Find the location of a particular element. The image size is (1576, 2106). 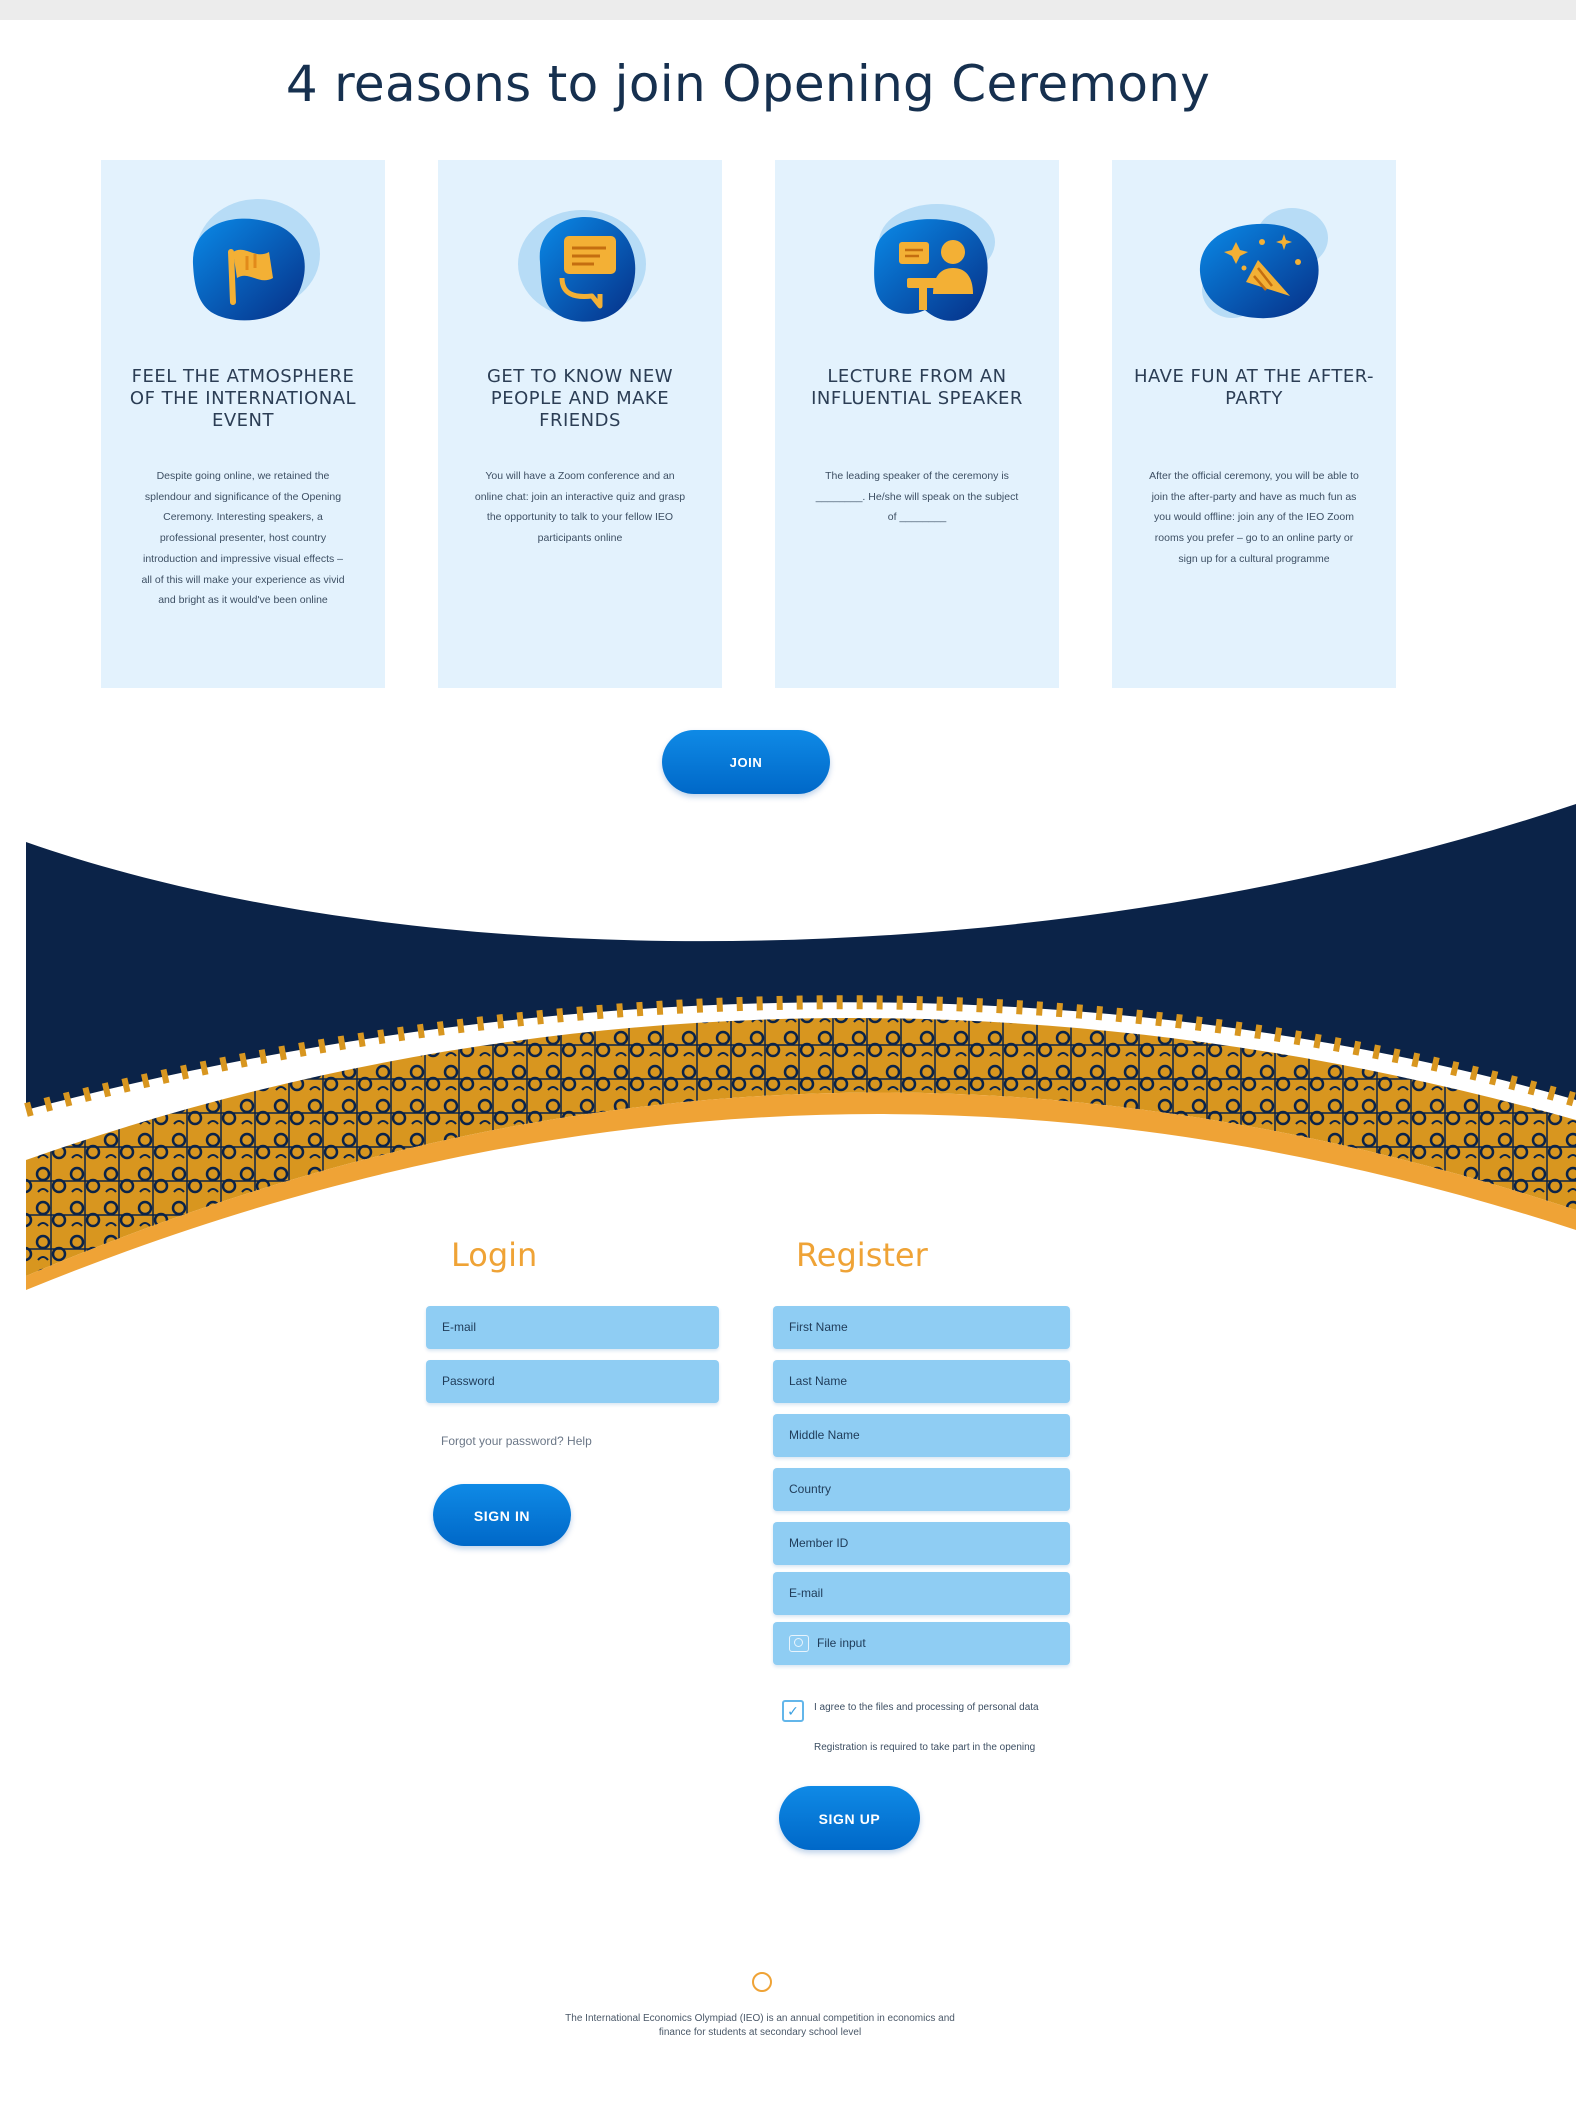

page-title: 4 reasons to join Opening Ceremony is located at coordinates (748, 84).